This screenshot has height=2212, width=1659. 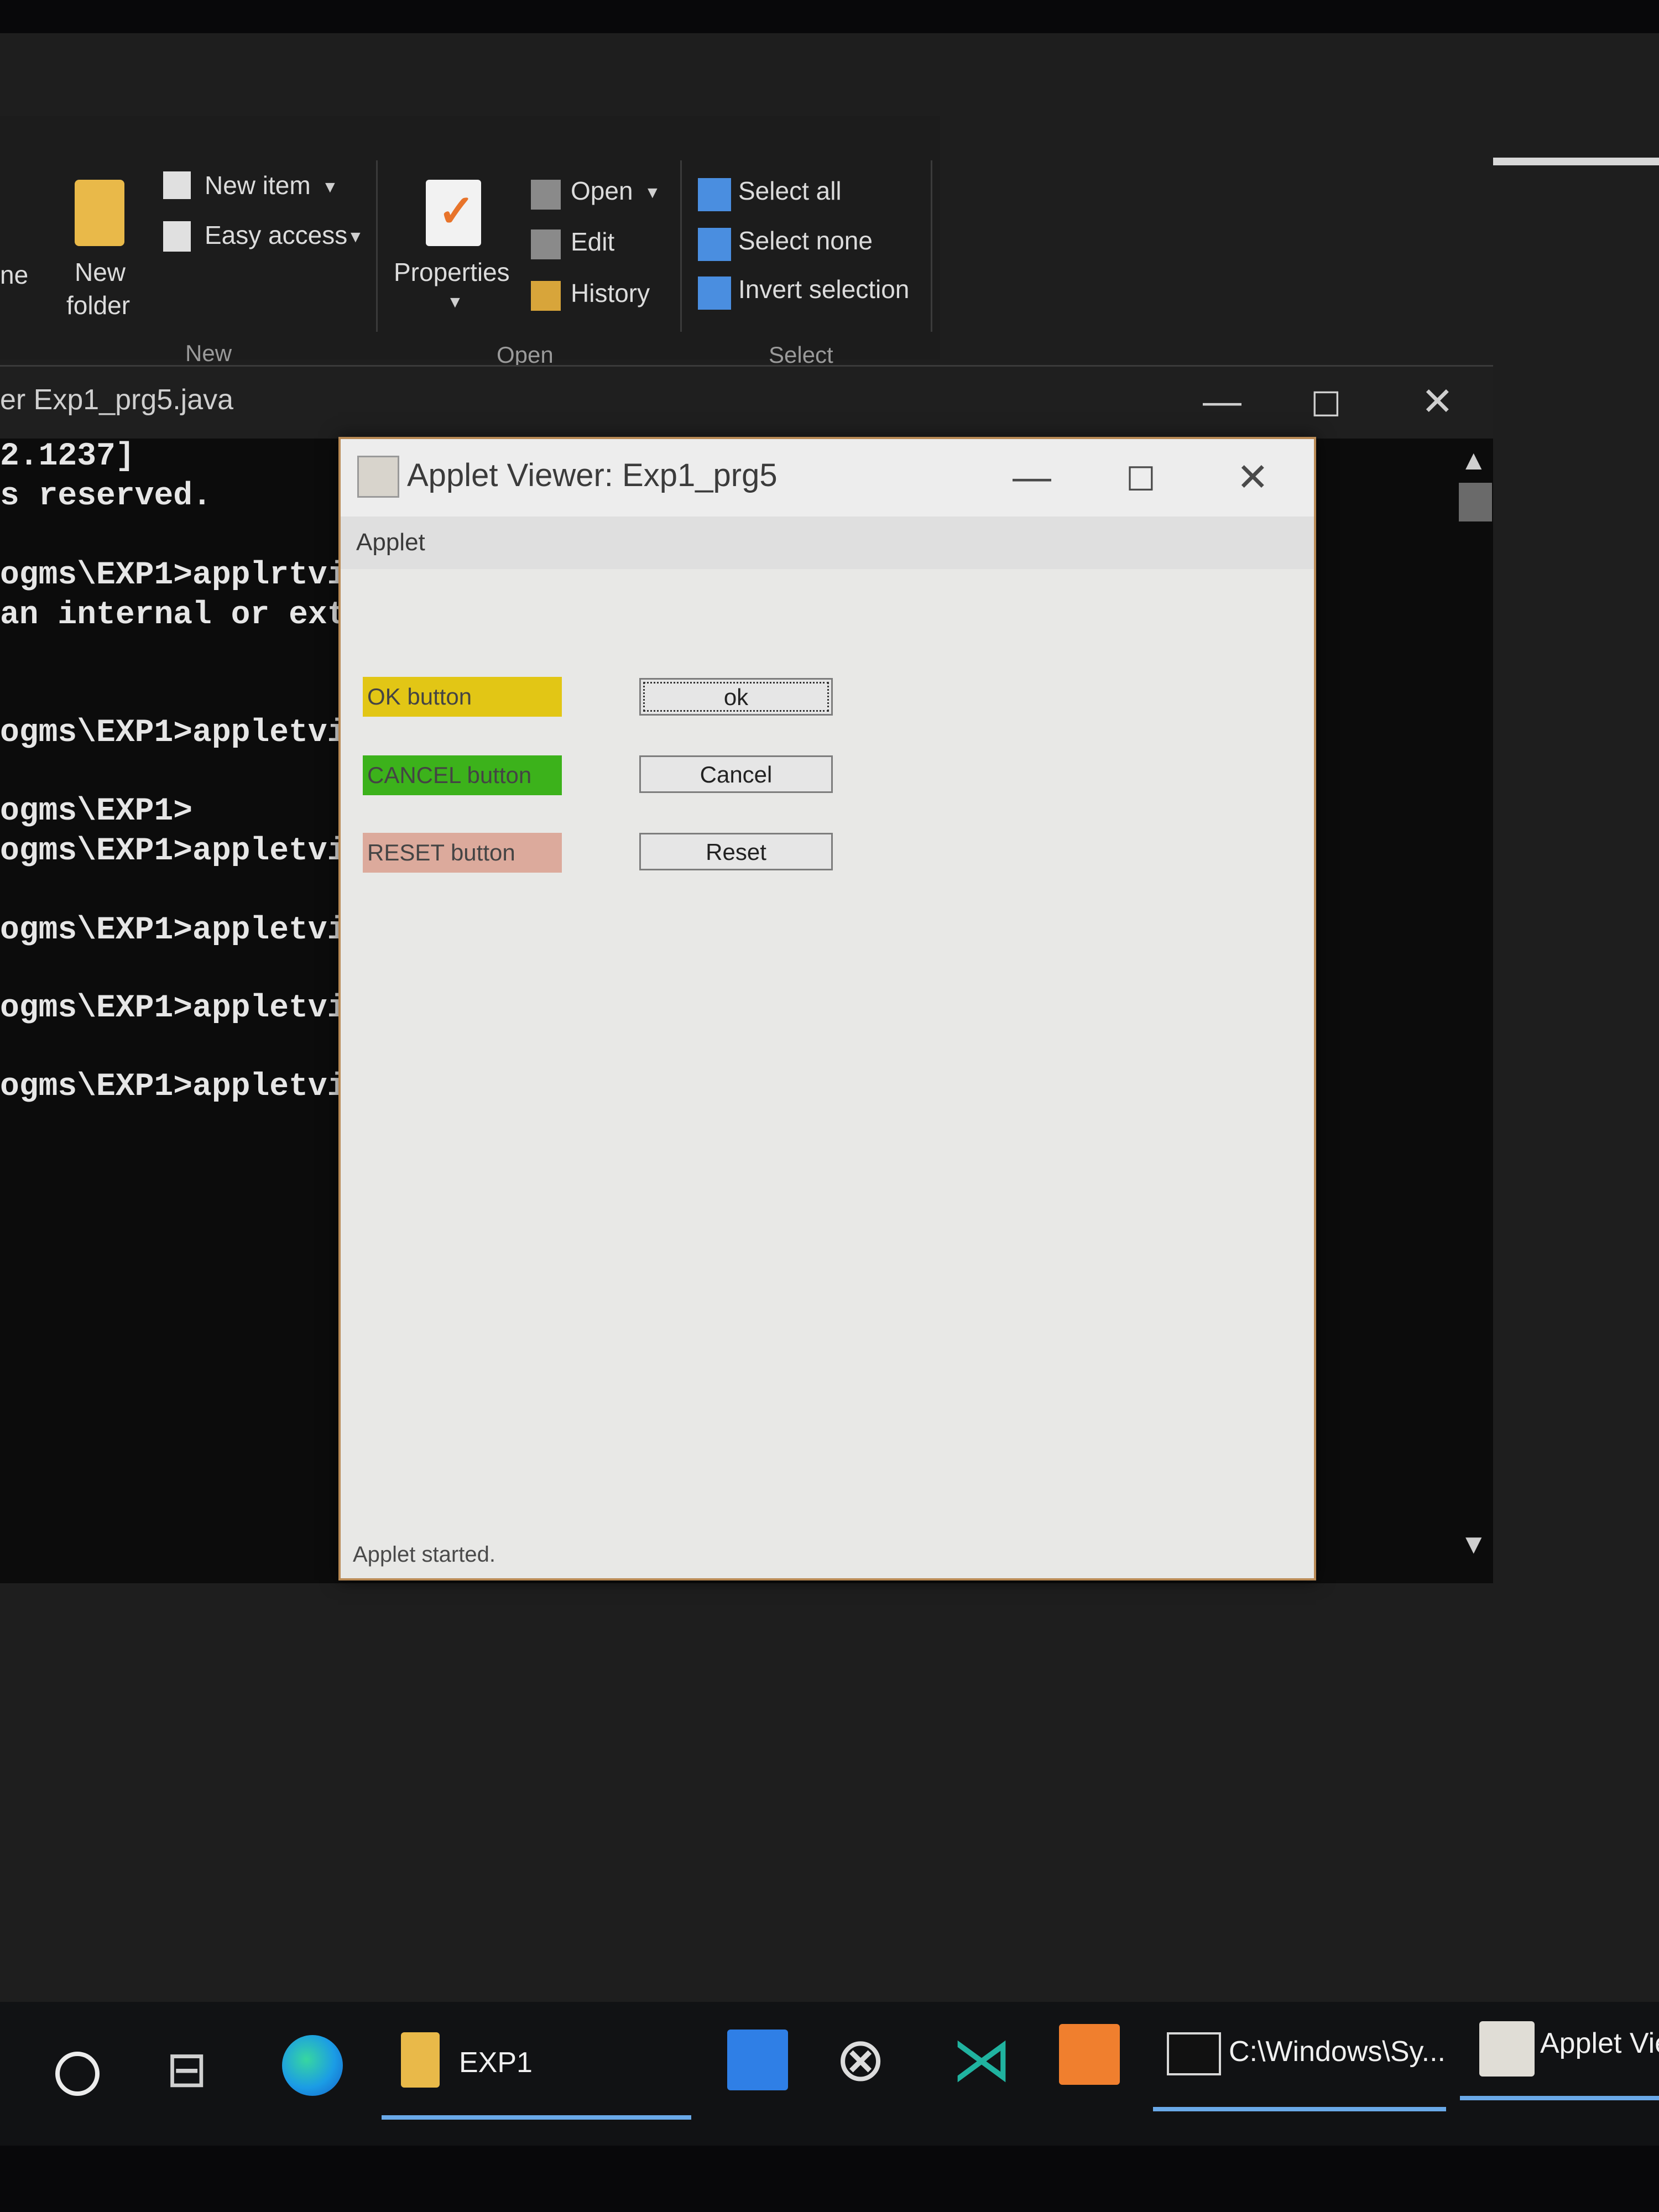 What do you see at coordinates (746, 403) in the screenshot?
I see `console-titlebar: er Exp1_prg5.java — ☐ ✕` at bounding box center [746, 403].